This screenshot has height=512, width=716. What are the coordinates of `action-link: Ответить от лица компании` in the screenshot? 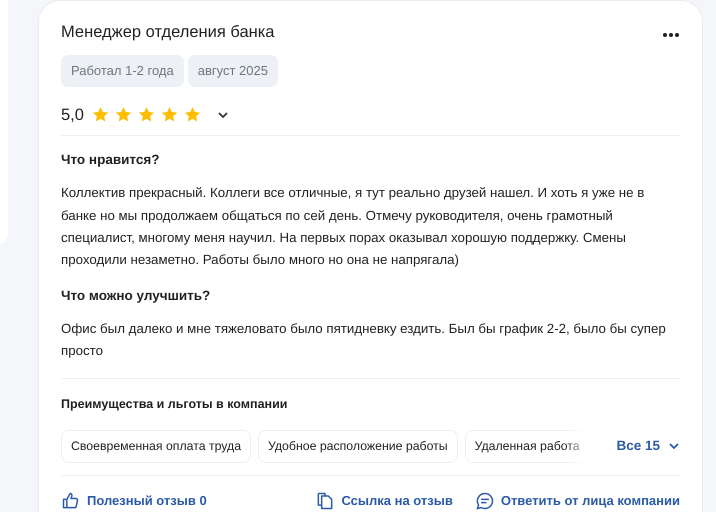 It's located at (577, 500).